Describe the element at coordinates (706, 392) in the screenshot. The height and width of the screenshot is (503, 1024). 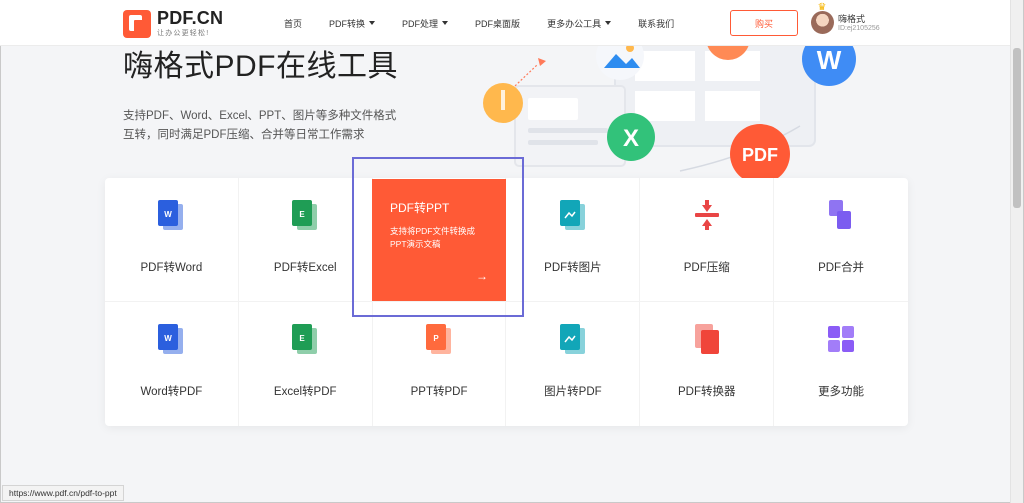
I see `tool-label: PDF转换器` at that location.